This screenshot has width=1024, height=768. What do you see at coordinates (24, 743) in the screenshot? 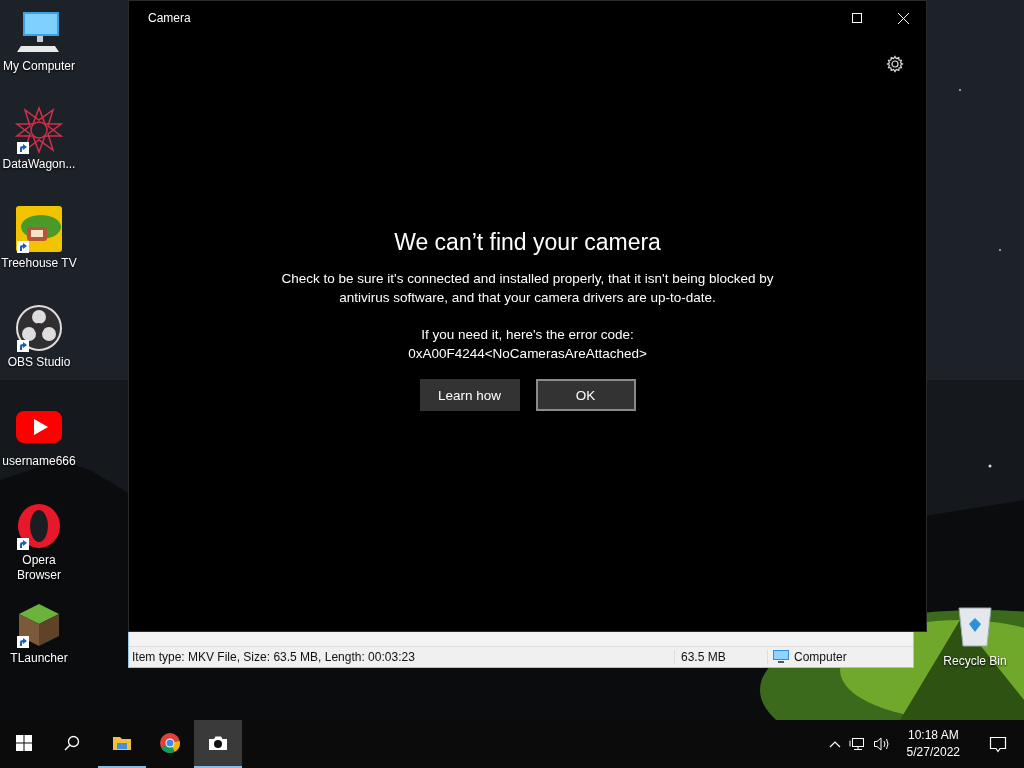
I see `windows-logo-icon` at bounding box center [24, 743].